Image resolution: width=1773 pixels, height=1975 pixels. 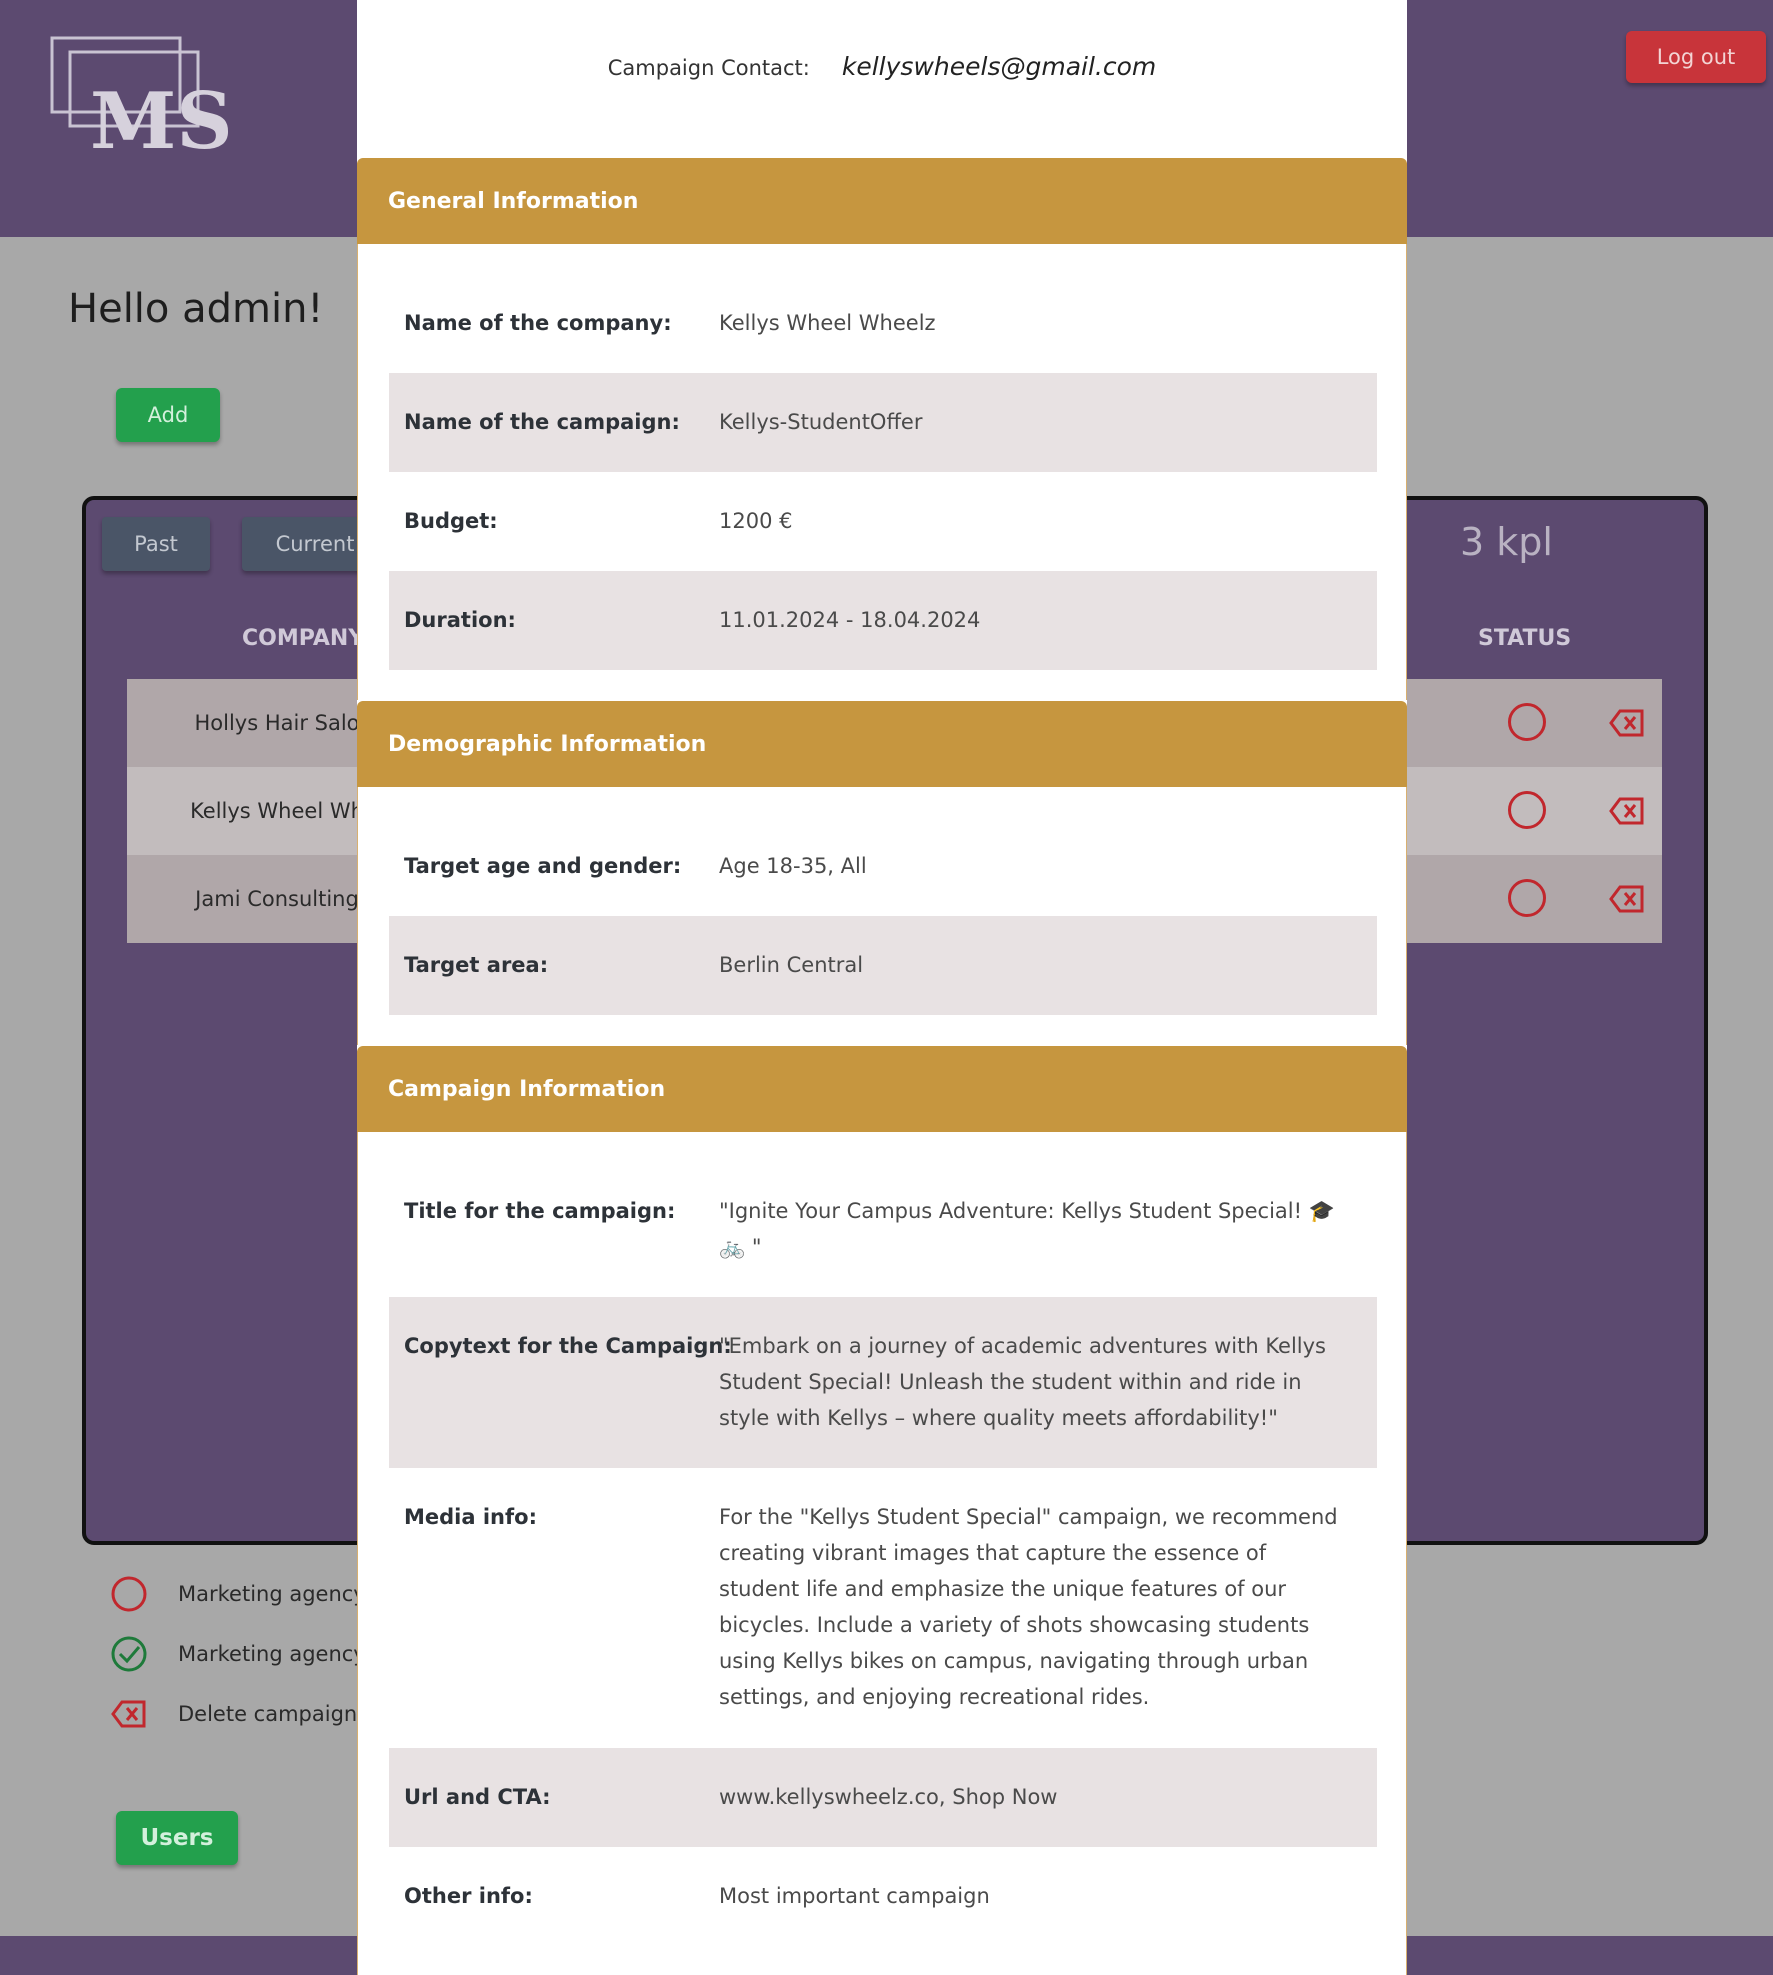 I want to click on field-value: Age 18-35, All, so click(x=793, y=866).